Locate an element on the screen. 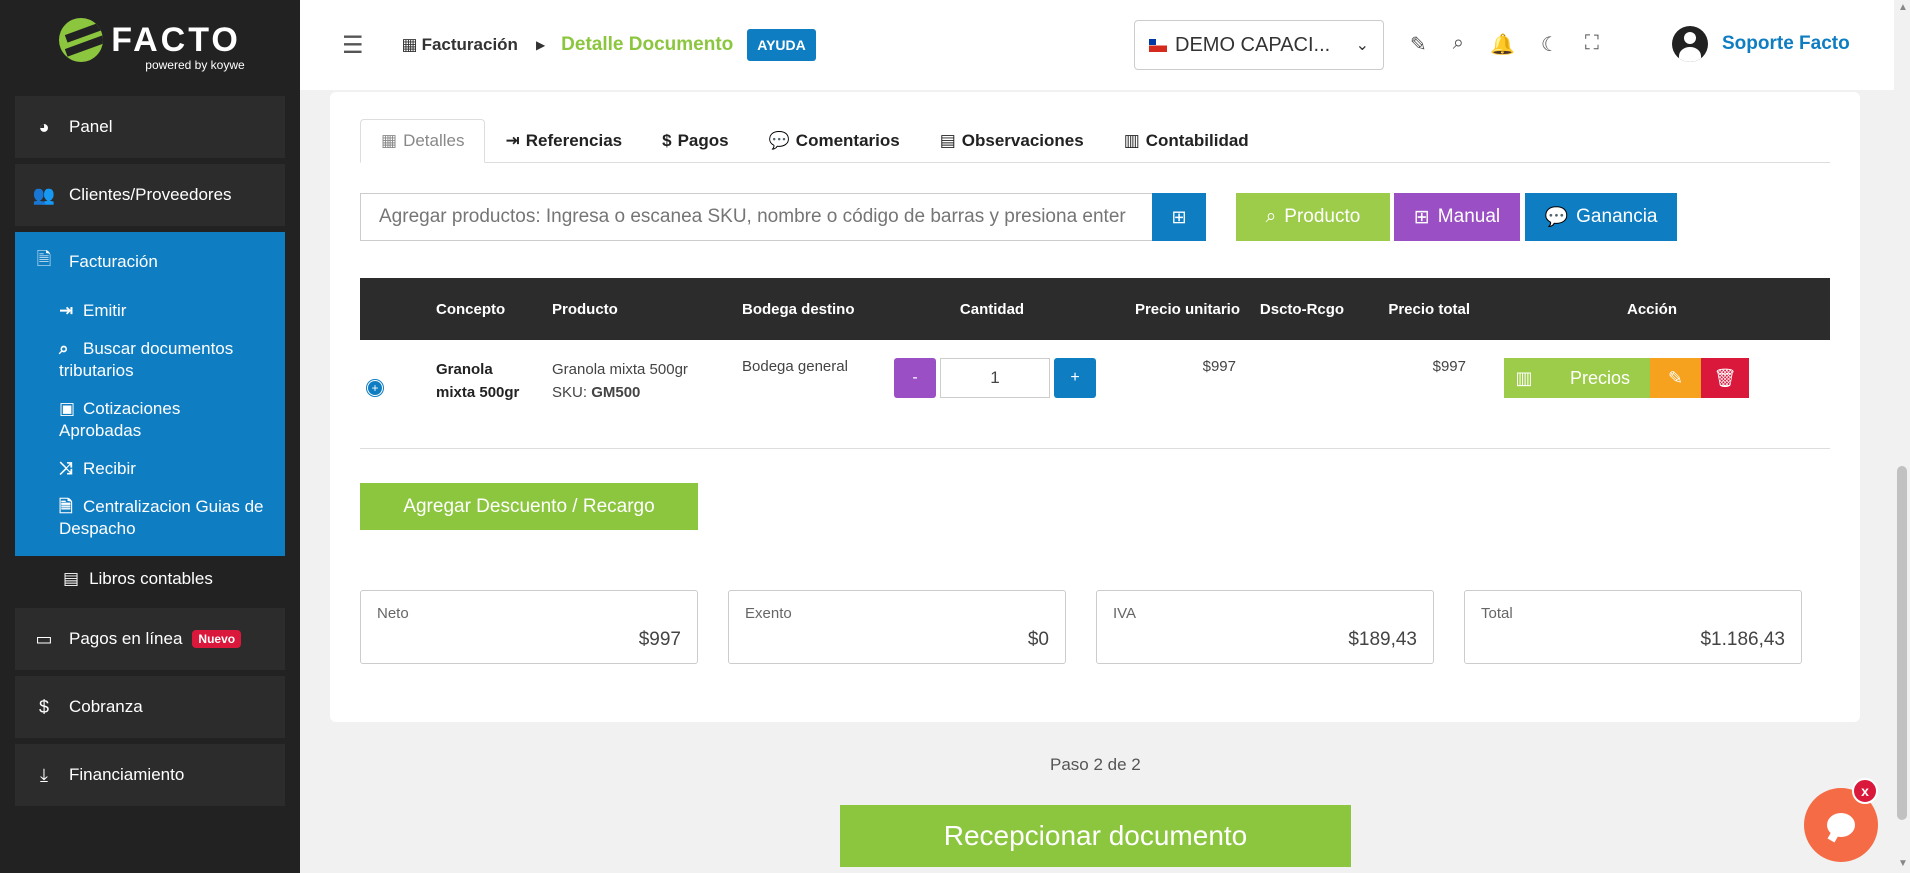 The height and width of the screenshot is (873, 1910). table-header: Dscto-Rcgo is located at coordinates (1302, 309).